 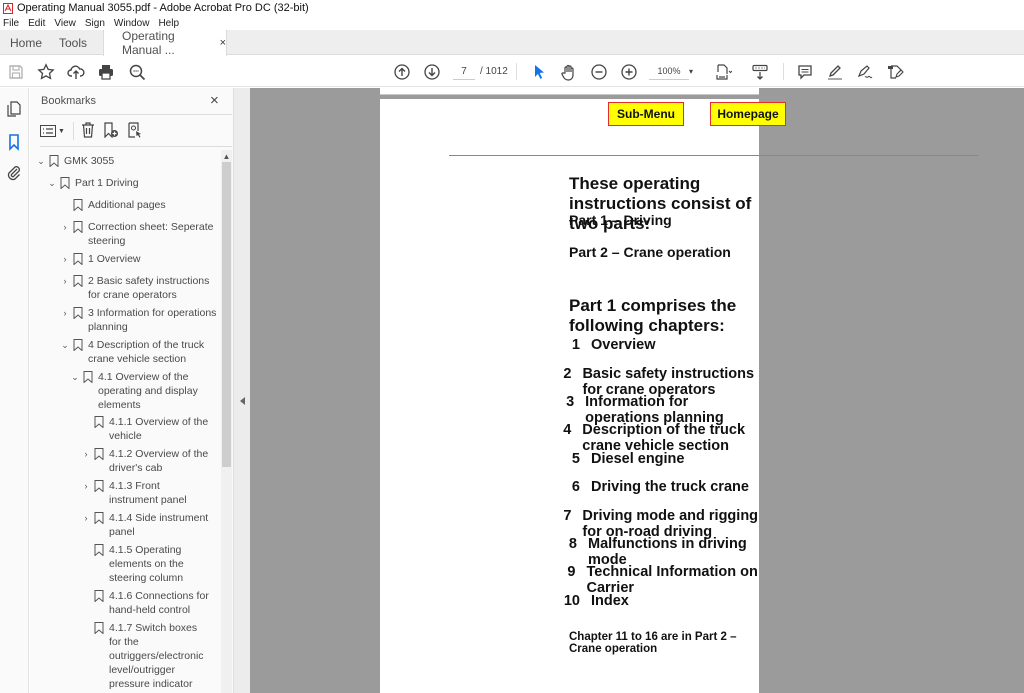 I want to click on bookmark-star-button, so click(x=46, y=72).